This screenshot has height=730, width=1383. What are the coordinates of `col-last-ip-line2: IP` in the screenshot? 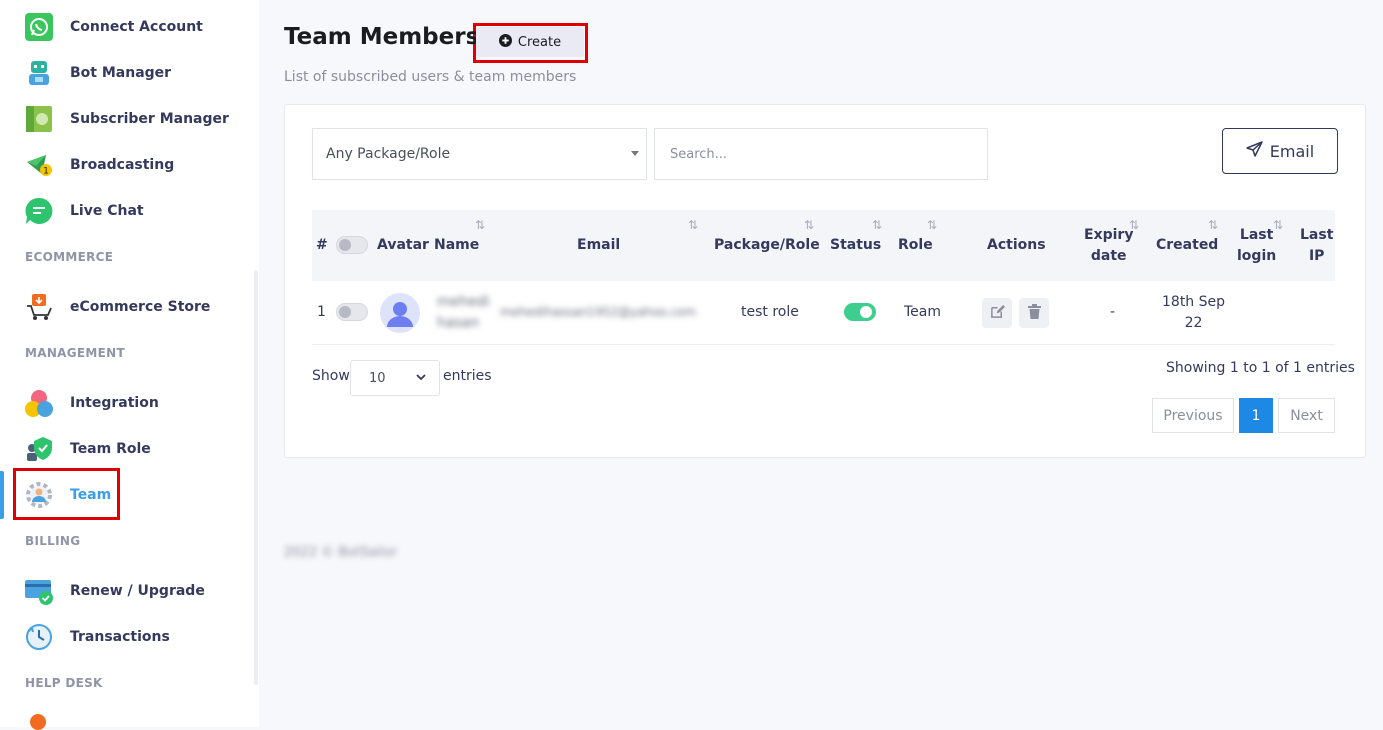 It's located at (1316, 256).